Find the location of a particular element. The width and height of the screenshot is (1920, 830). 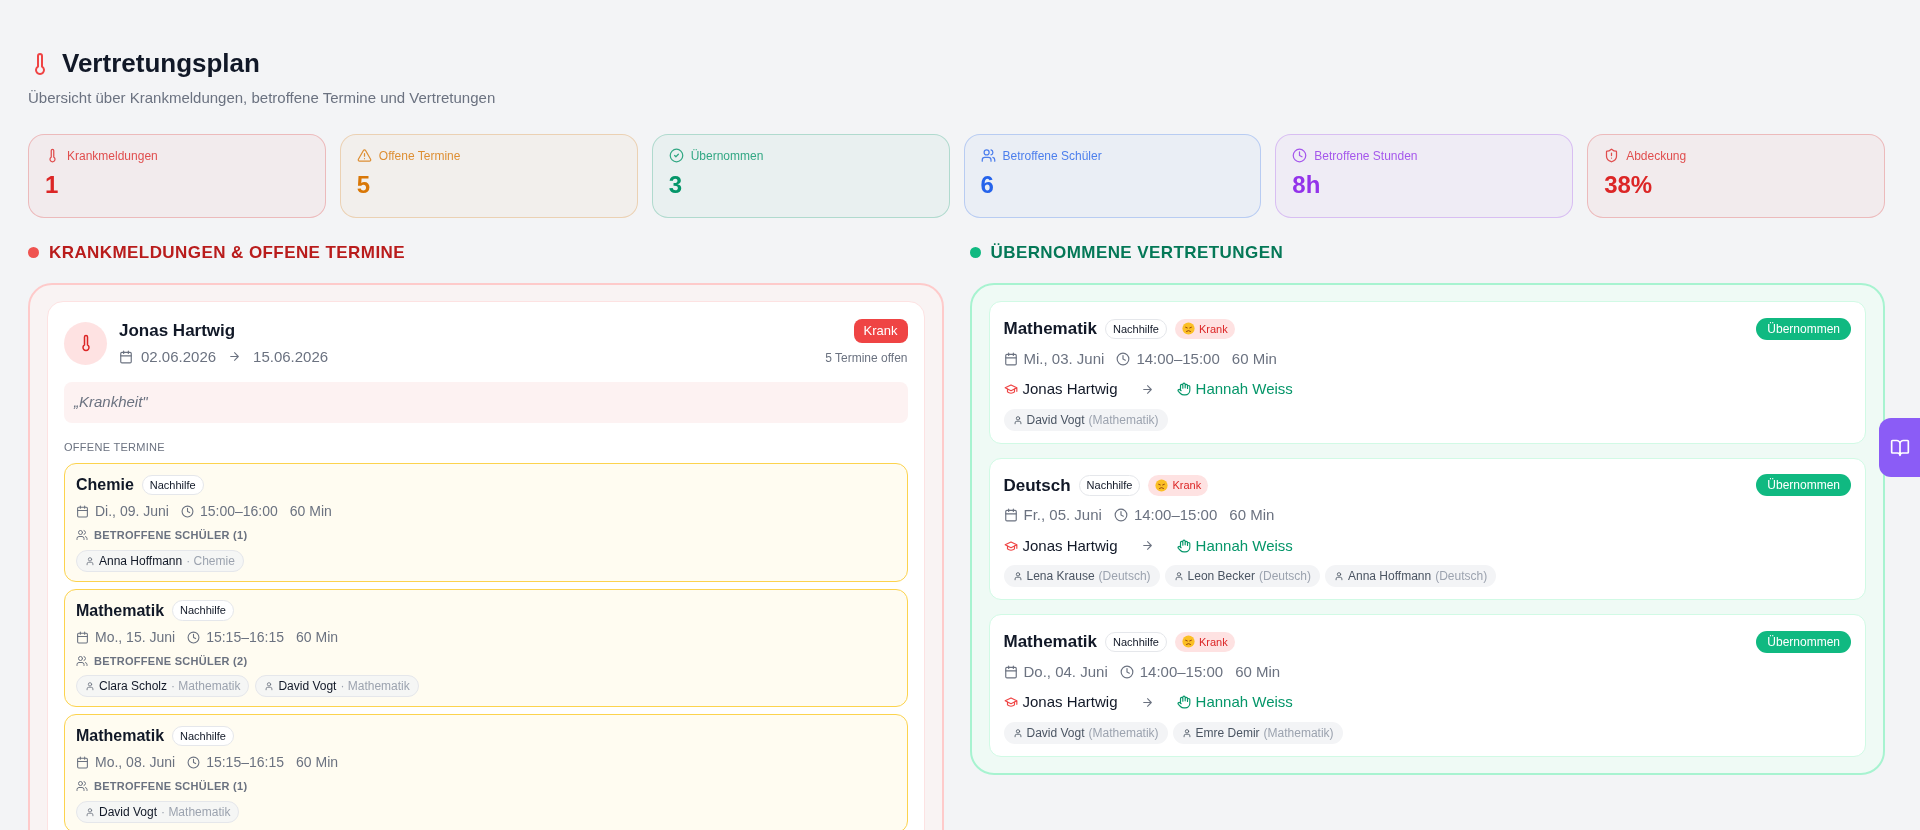

date-text: Mo., 15. Juni is located at coordinates (135, 637).